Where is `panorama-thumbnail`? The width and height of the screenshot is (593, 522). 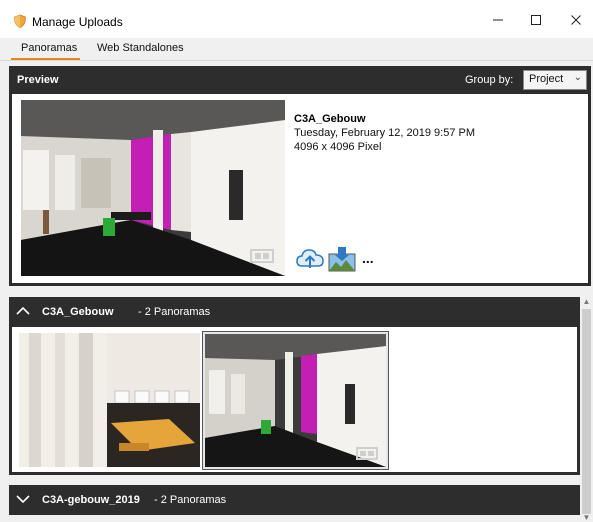
panorama-thumbnail is located at coordinates (109, 400).